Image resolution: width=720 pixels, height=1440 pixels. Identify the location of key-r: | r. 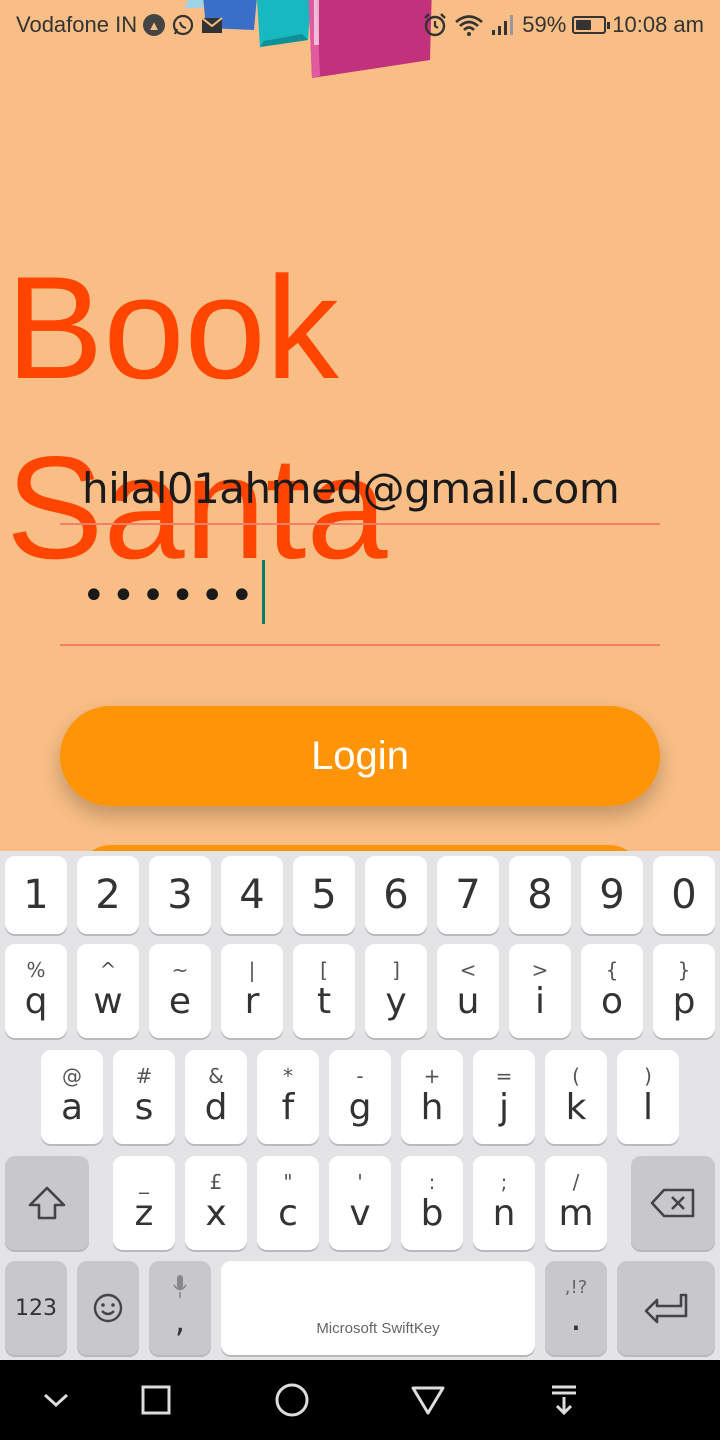
(252, 991).